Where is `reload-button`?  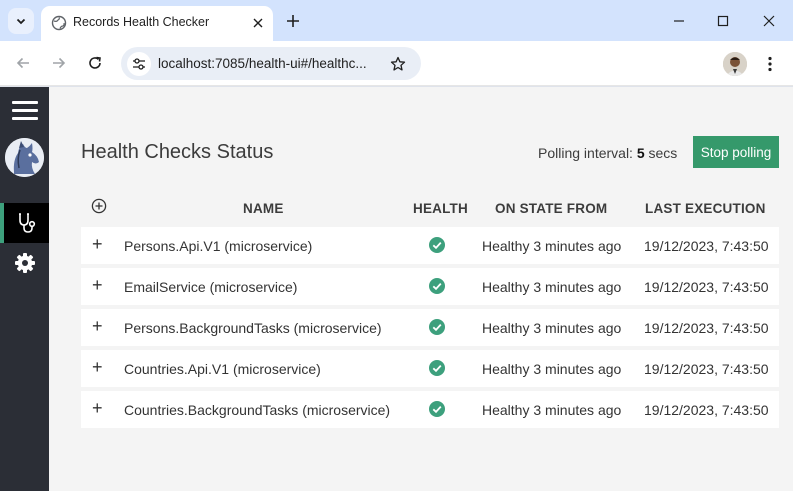 reload-button is located at coordinates (95, 63).